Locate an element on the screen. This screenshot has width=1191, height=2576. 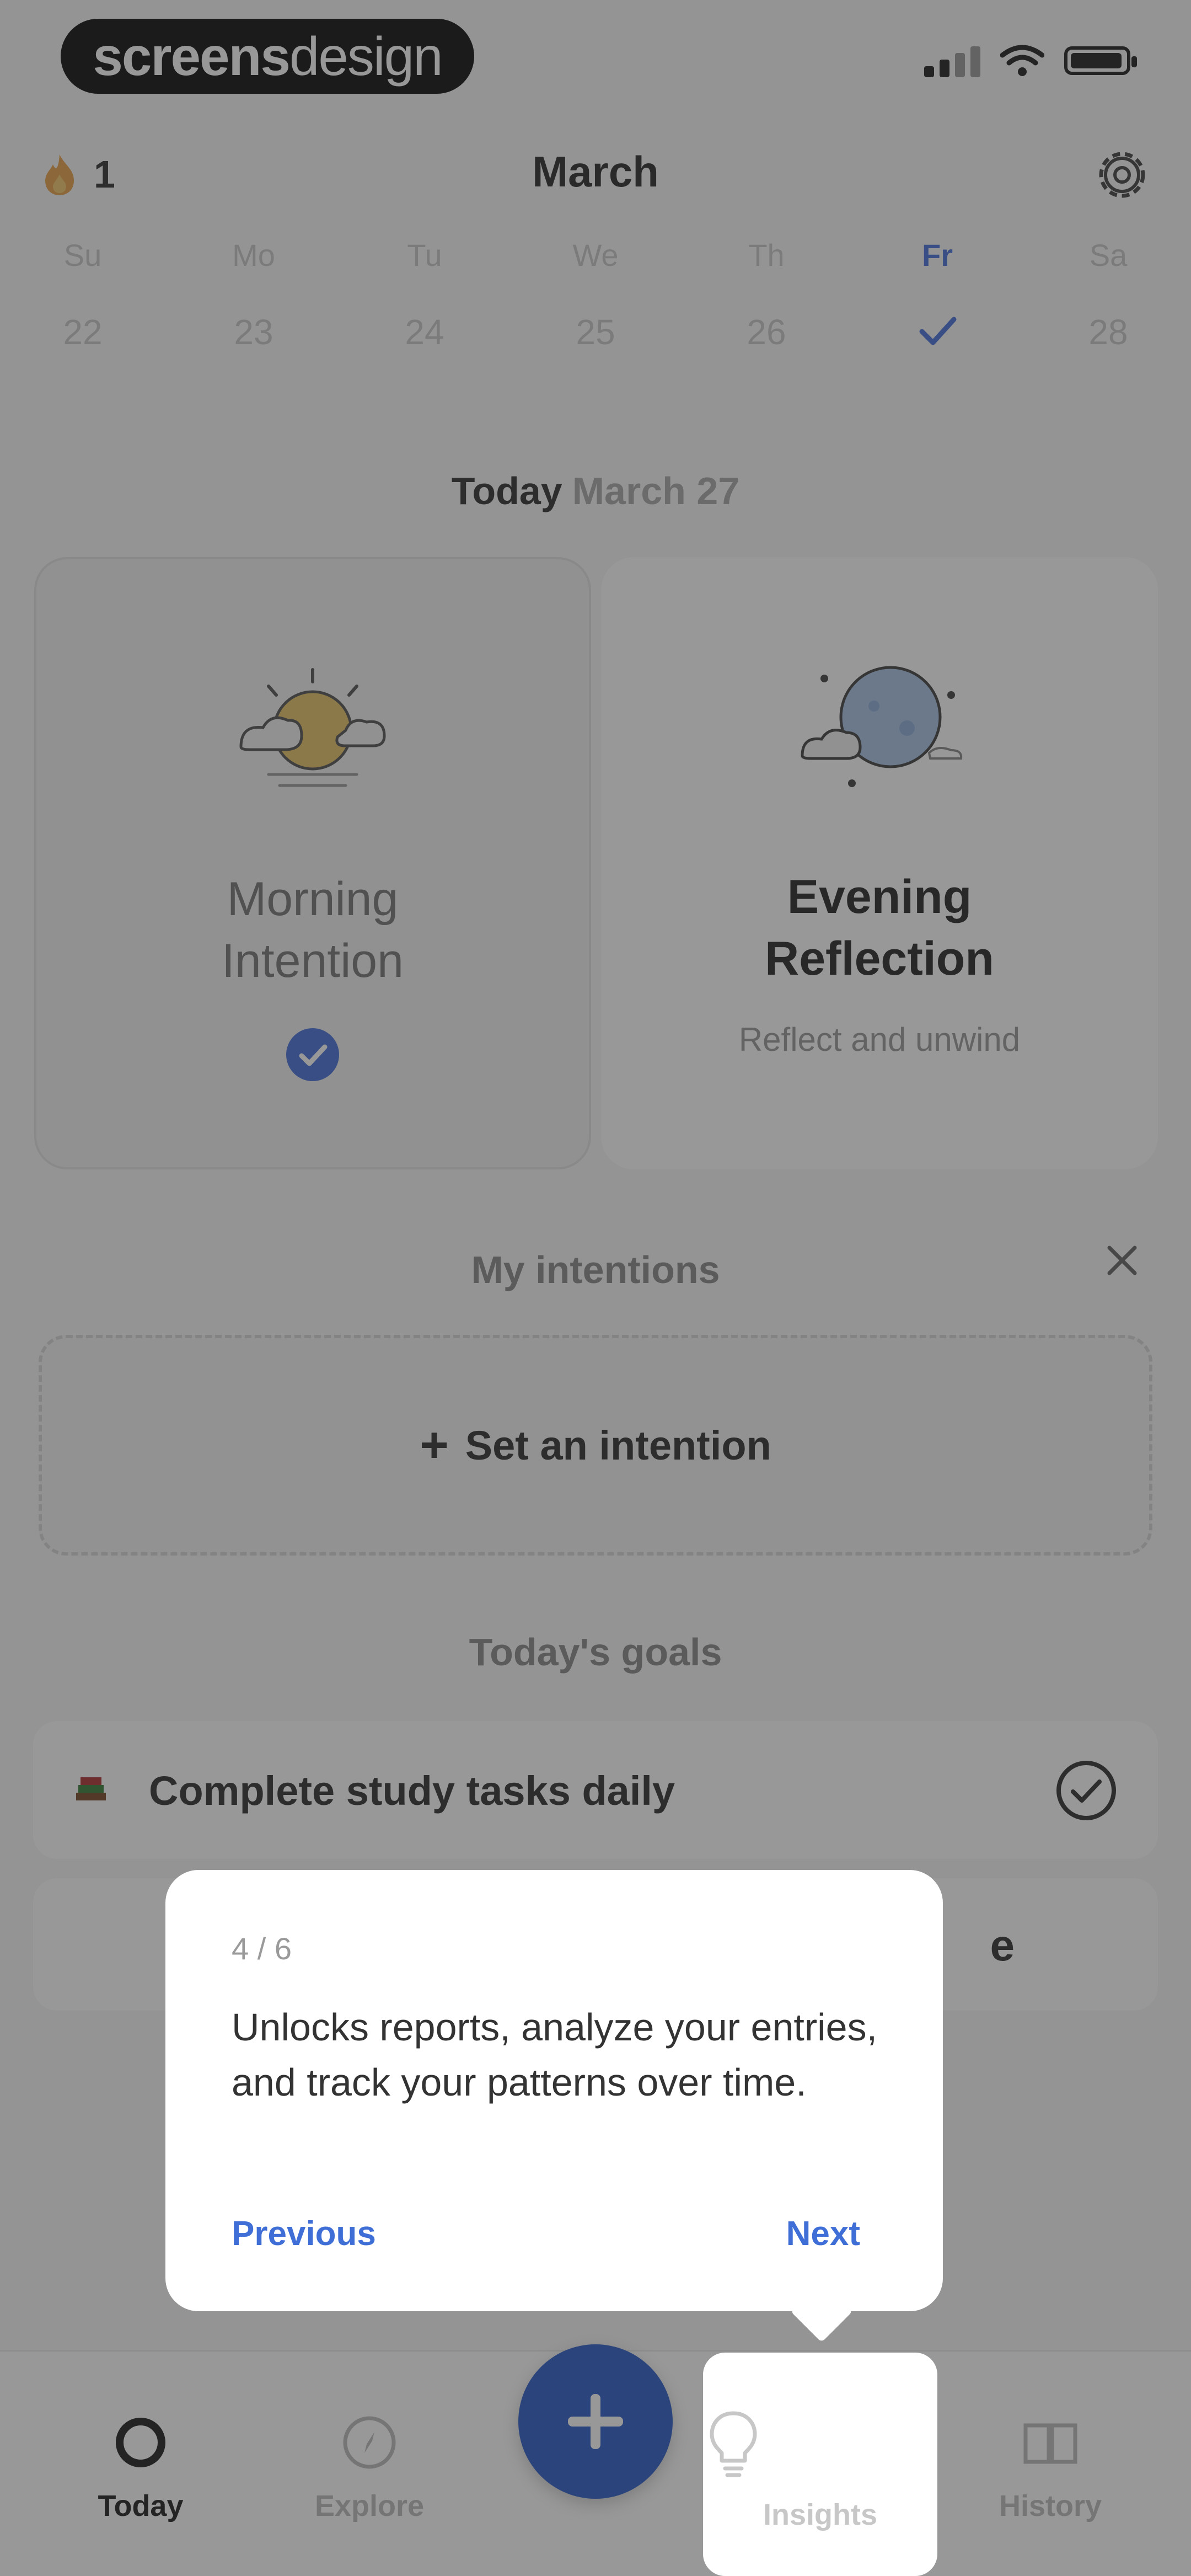
next-button: Next is located at coordinates (823, 2233).